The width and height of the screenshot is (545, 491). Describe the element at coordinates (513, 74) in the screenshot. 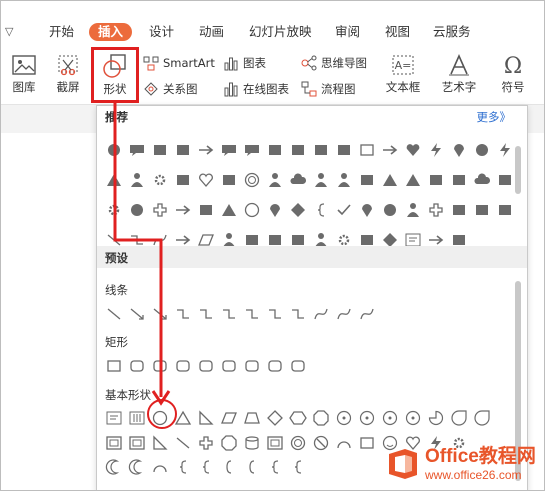

I see `symbol-button: Ω 符号` at that location.